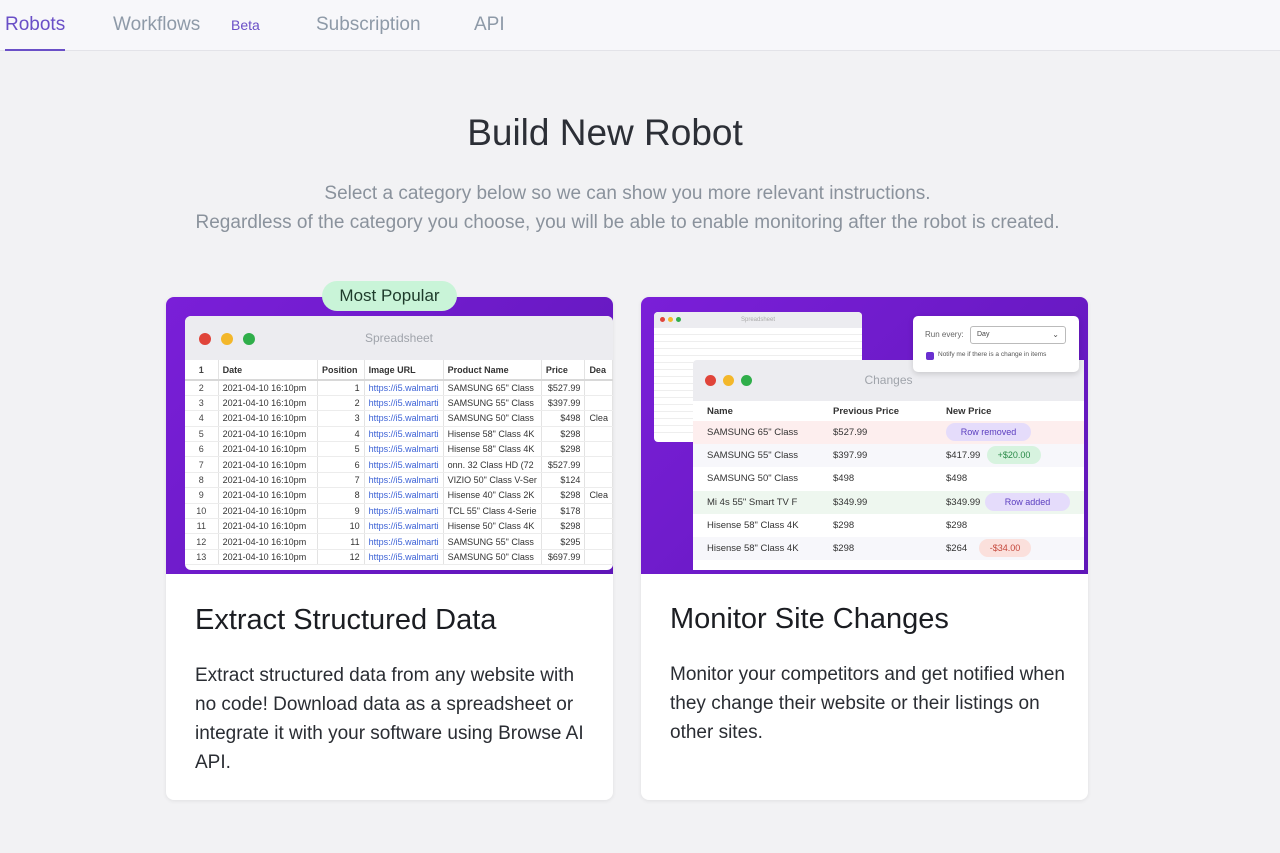 Image resolution: width=1280 pixels, height=853 pixels. What do you see at coordinates (492, 370) in the screenshot?
I see `sheet-header-cell: Product Name` at bounding box center [492, 370].